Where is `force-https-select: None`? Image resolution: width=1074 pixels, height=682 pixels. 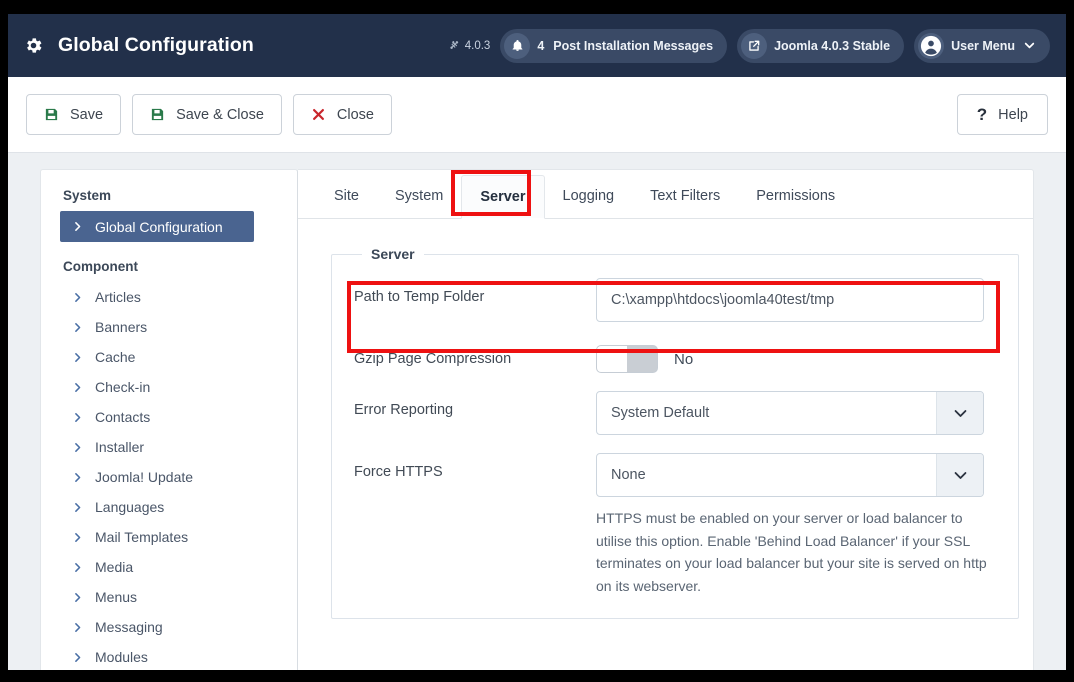
force-https-select: None is located at coordinates (790, 475).